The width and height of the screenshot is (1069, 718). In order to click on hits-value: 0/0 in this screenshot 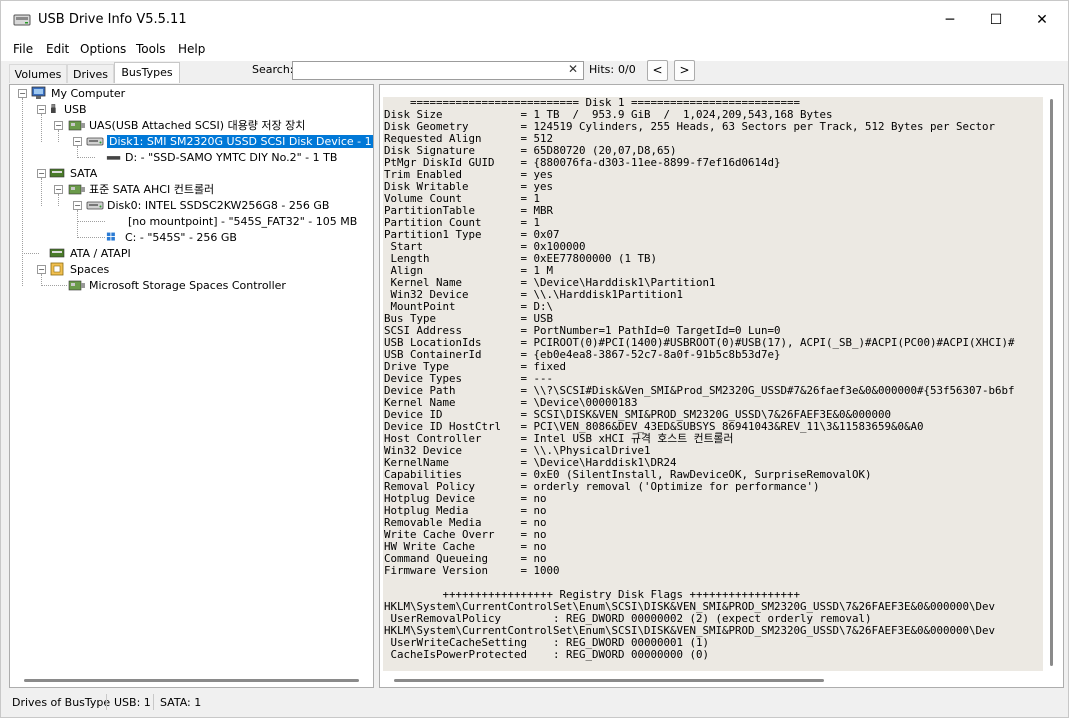, I will do `click(627, 69)`.